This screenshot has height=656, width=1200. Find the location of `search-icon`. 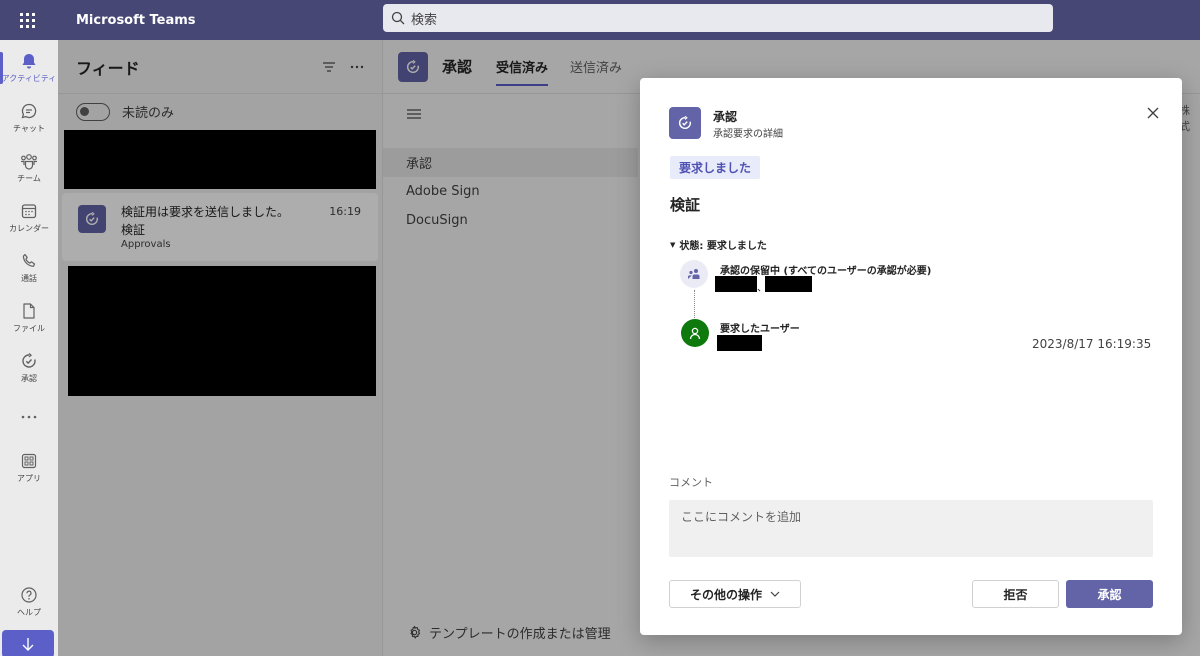

search-icon is located at coordinates (398, 18).